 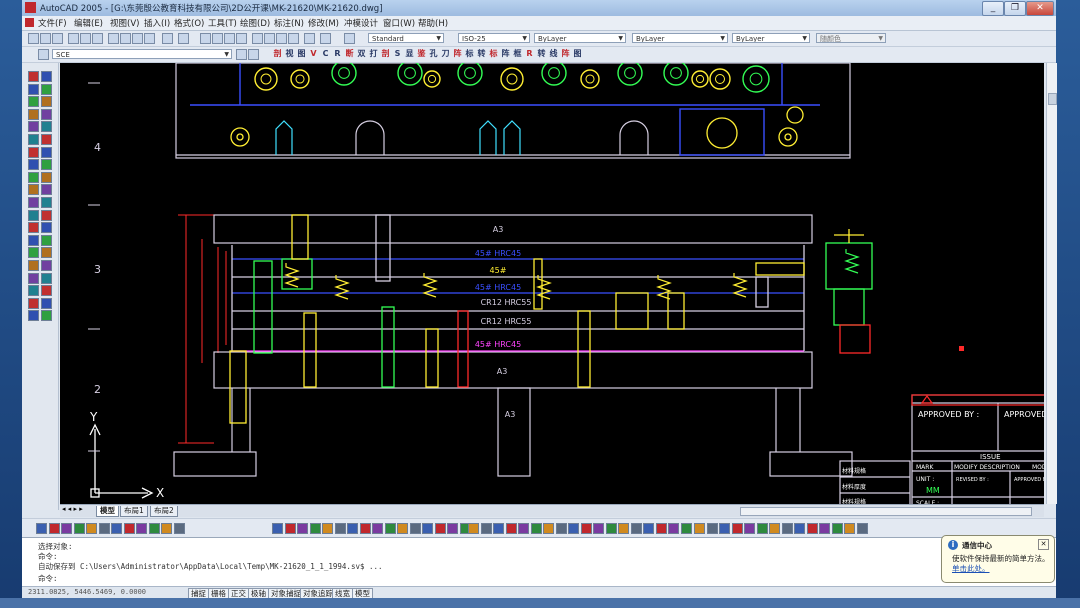 I want to click on save-icon, so click(x=57, y=38).